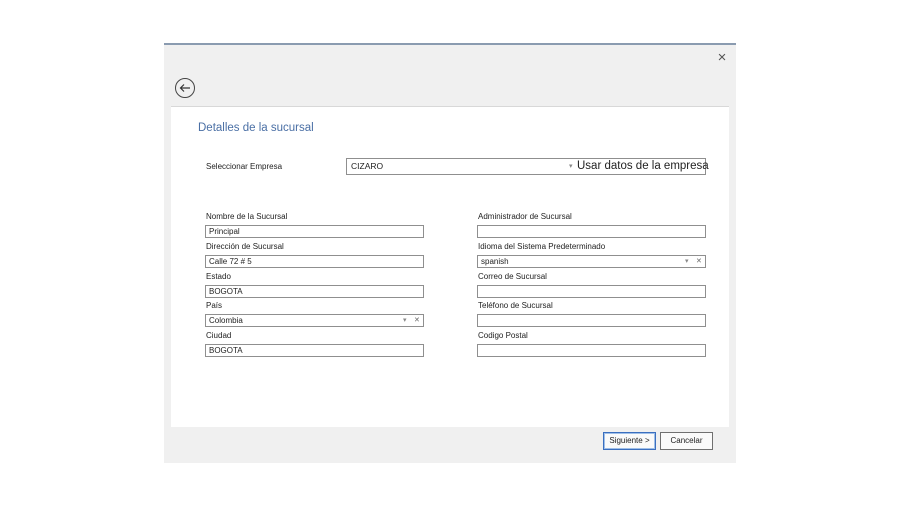 Image resolution: width=900 pixels, height=506 pixels. Describe the element at coordinates (525, 216) in the screenshot. I see `administrador-label: Administrador de Sucursal` at that location.